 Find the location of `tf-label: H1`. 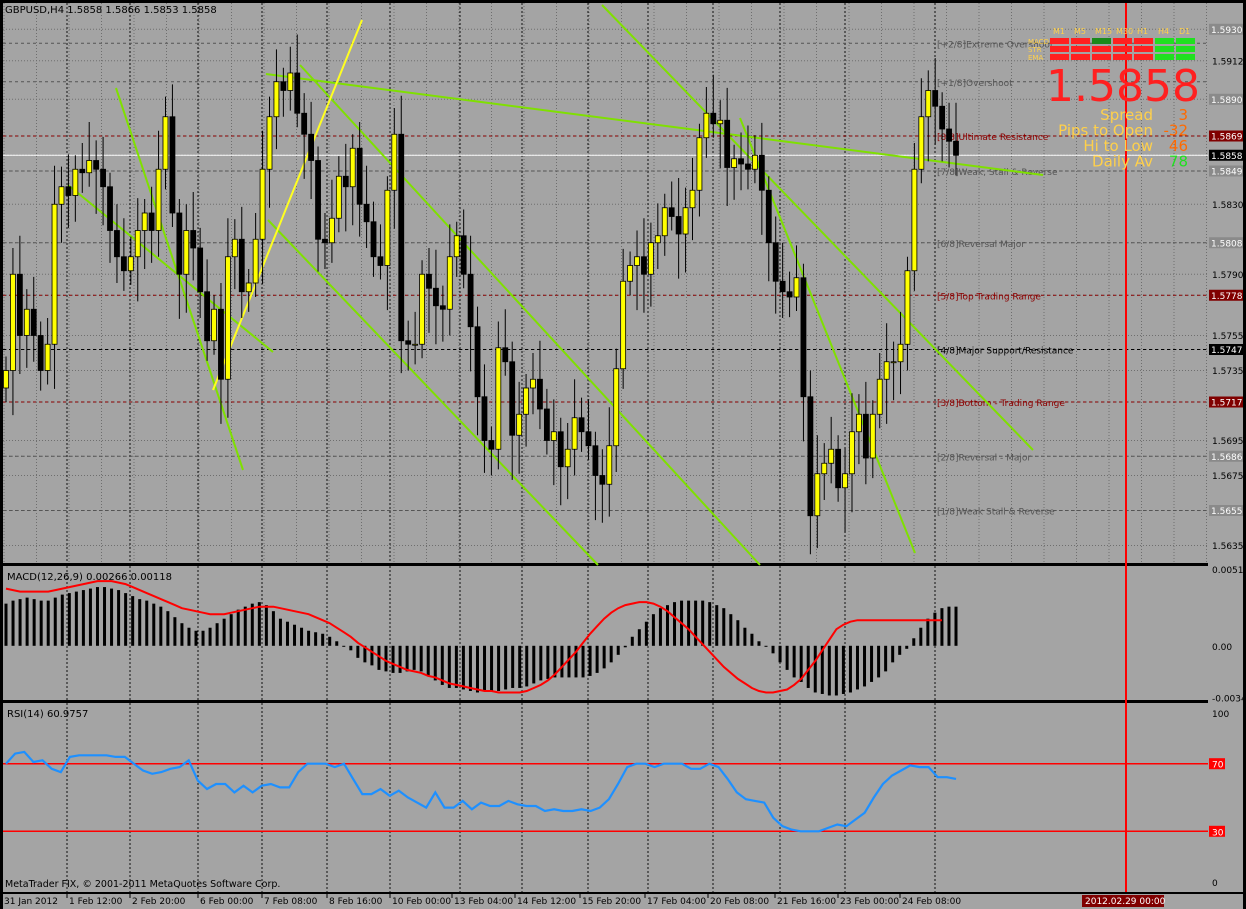

tf-label: H1 is located at coordinates (1142, 31).